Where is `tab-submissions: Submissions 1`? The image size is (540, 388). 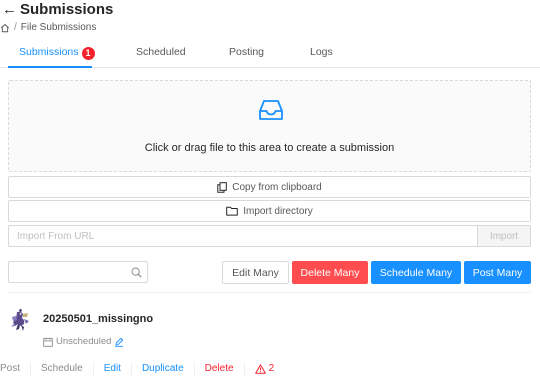 tab-submissions: Submissions 1 is located at coordinates (57, 52).